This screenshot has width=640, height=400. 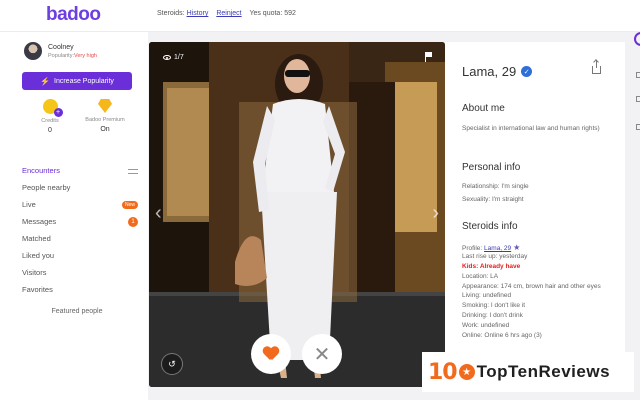 What do you see at coordinates (429, 57) in the screenshot?
I see `report-flag-icon` at bounding box center [429, 57].